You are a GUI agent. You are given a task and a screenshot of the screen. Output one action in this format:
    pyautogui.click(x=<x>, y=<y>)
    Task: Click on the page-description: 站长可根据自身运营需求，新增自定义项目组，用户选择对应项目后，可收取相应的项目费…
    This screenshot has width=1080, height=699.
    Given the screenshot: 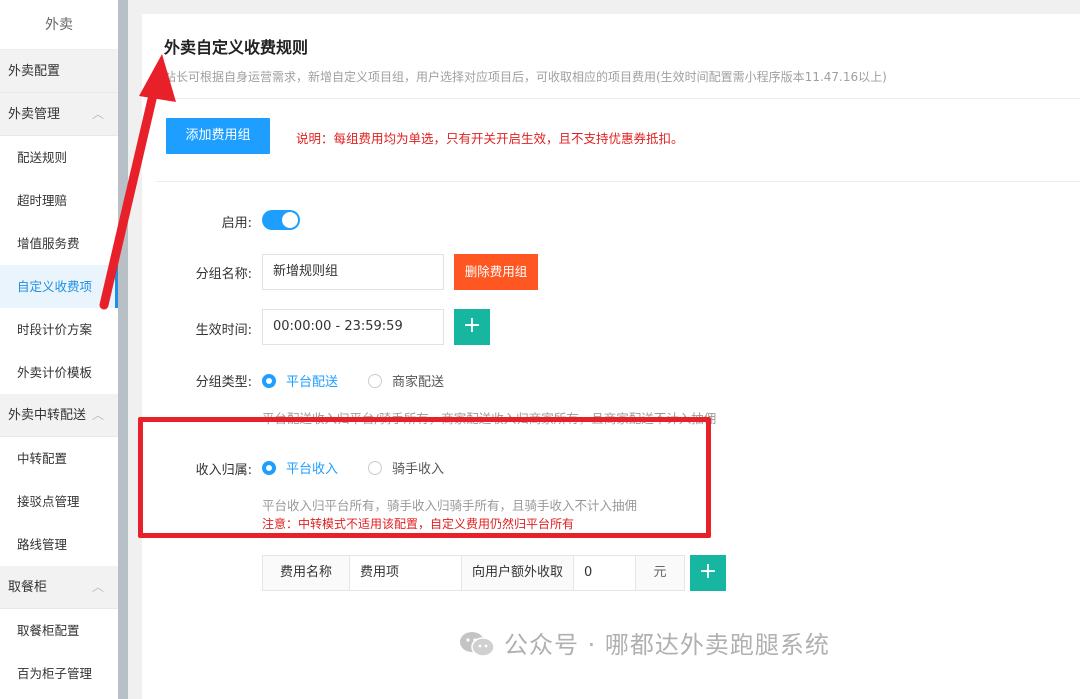 What is the action you would take?
    pyautogui.click(x=525, y=77)
    